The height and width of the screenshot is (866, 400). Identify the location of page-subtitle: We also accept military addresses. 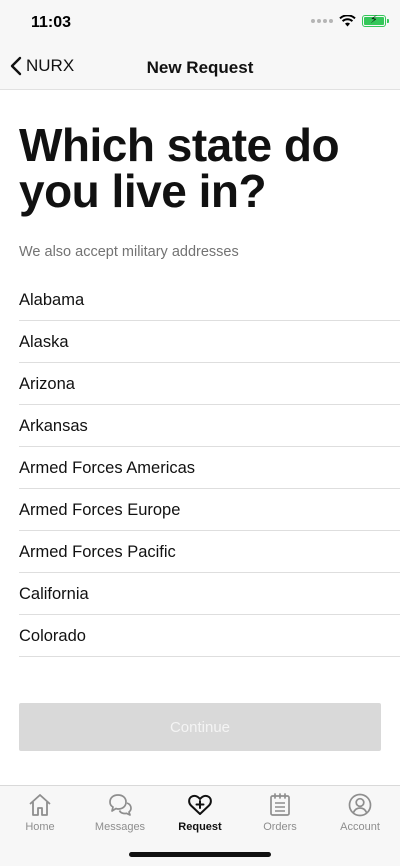
(129, 252).